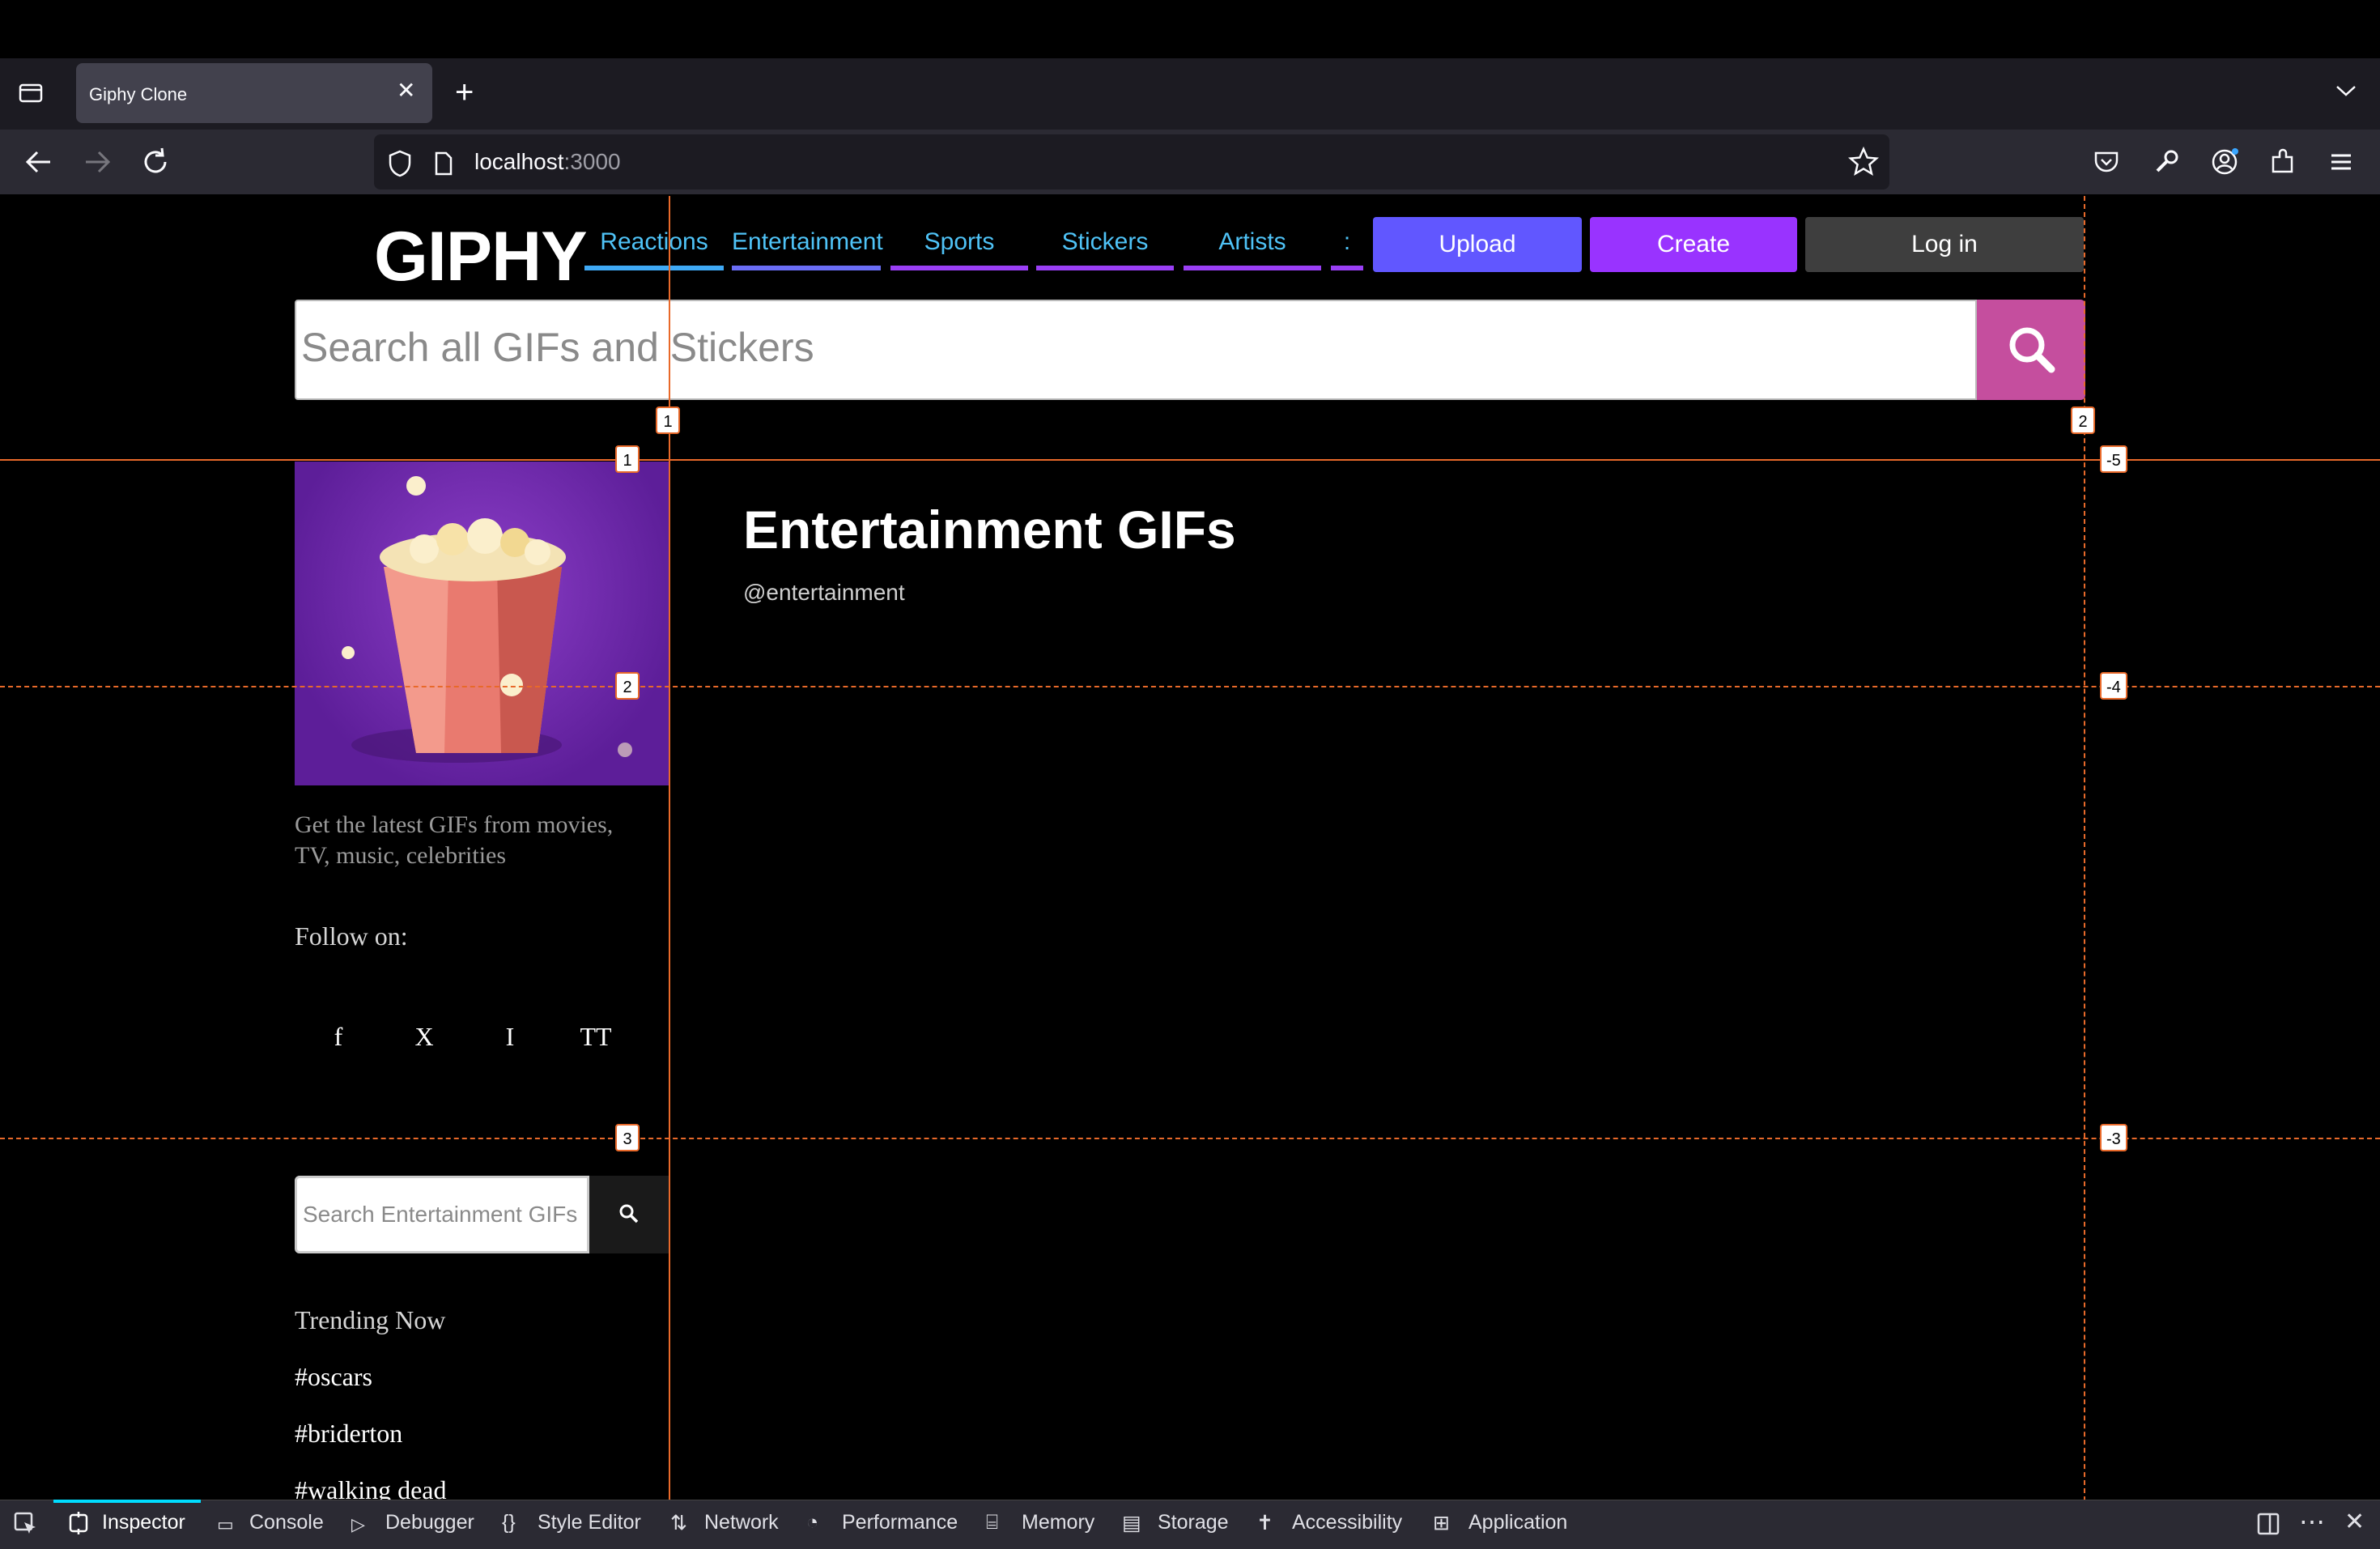  What do you see at coordinates (589, 1523) in the screenshot?
I see `devtools-tab-style-editor: Style Editor` at bounding box center [589, 1523].